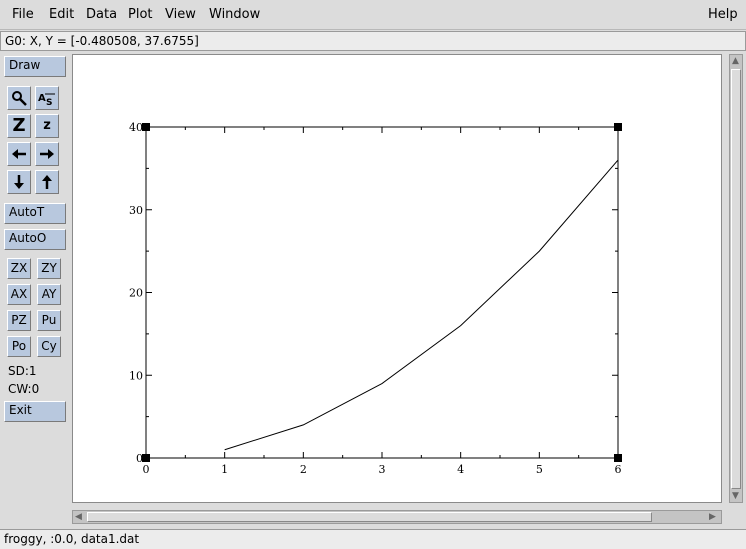 The width and height of the screenshot is (746, 549). Describe the element at coordinates (35, 213) in the screenshot. I see `autot-button: AutoT` at that location.